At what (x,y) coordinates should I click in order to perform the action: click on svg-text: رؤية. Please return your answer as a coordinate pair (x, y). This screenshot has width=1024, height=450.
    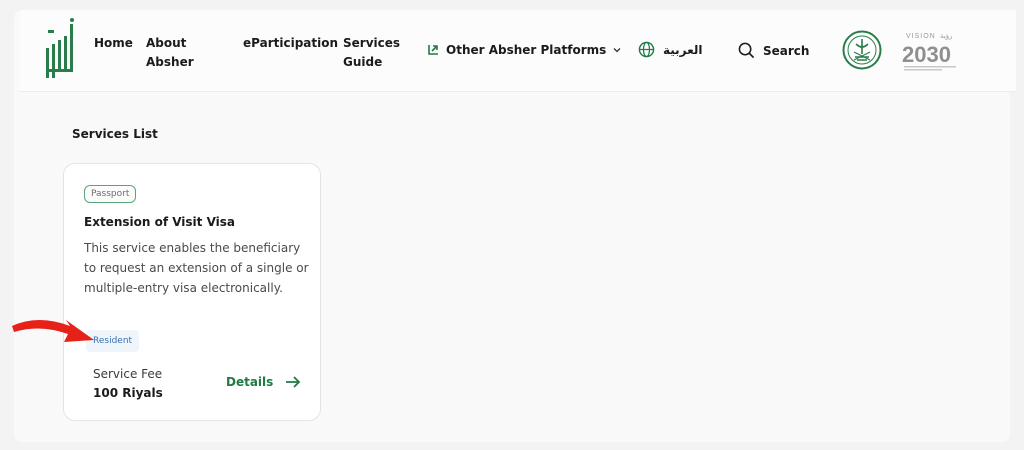
    Looking at the image, I should click on (946, 36).